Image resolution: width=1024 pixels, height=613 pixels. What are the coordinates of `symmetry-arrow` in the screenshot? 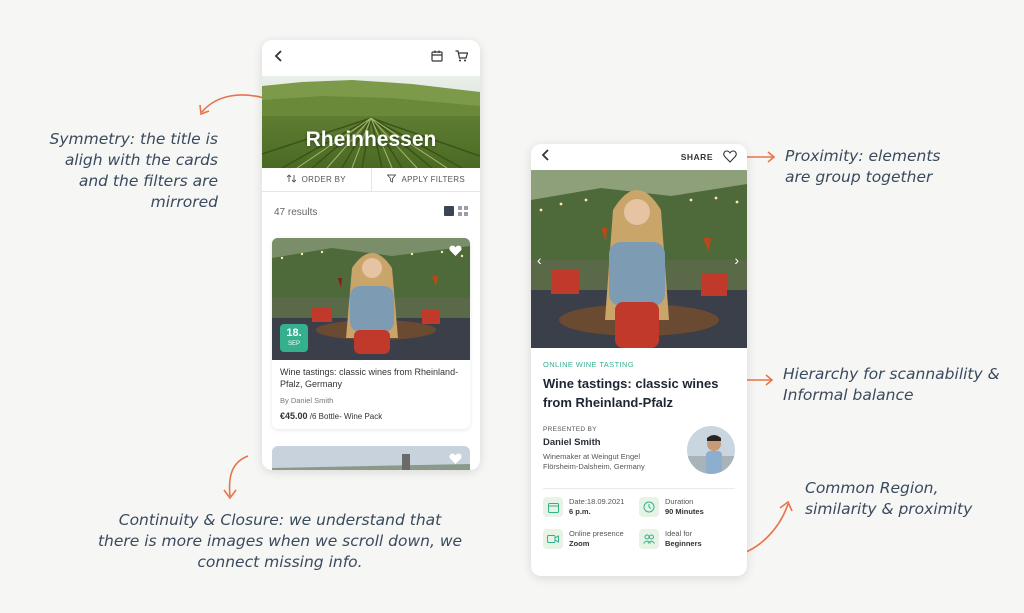 It's located at (232, 105).